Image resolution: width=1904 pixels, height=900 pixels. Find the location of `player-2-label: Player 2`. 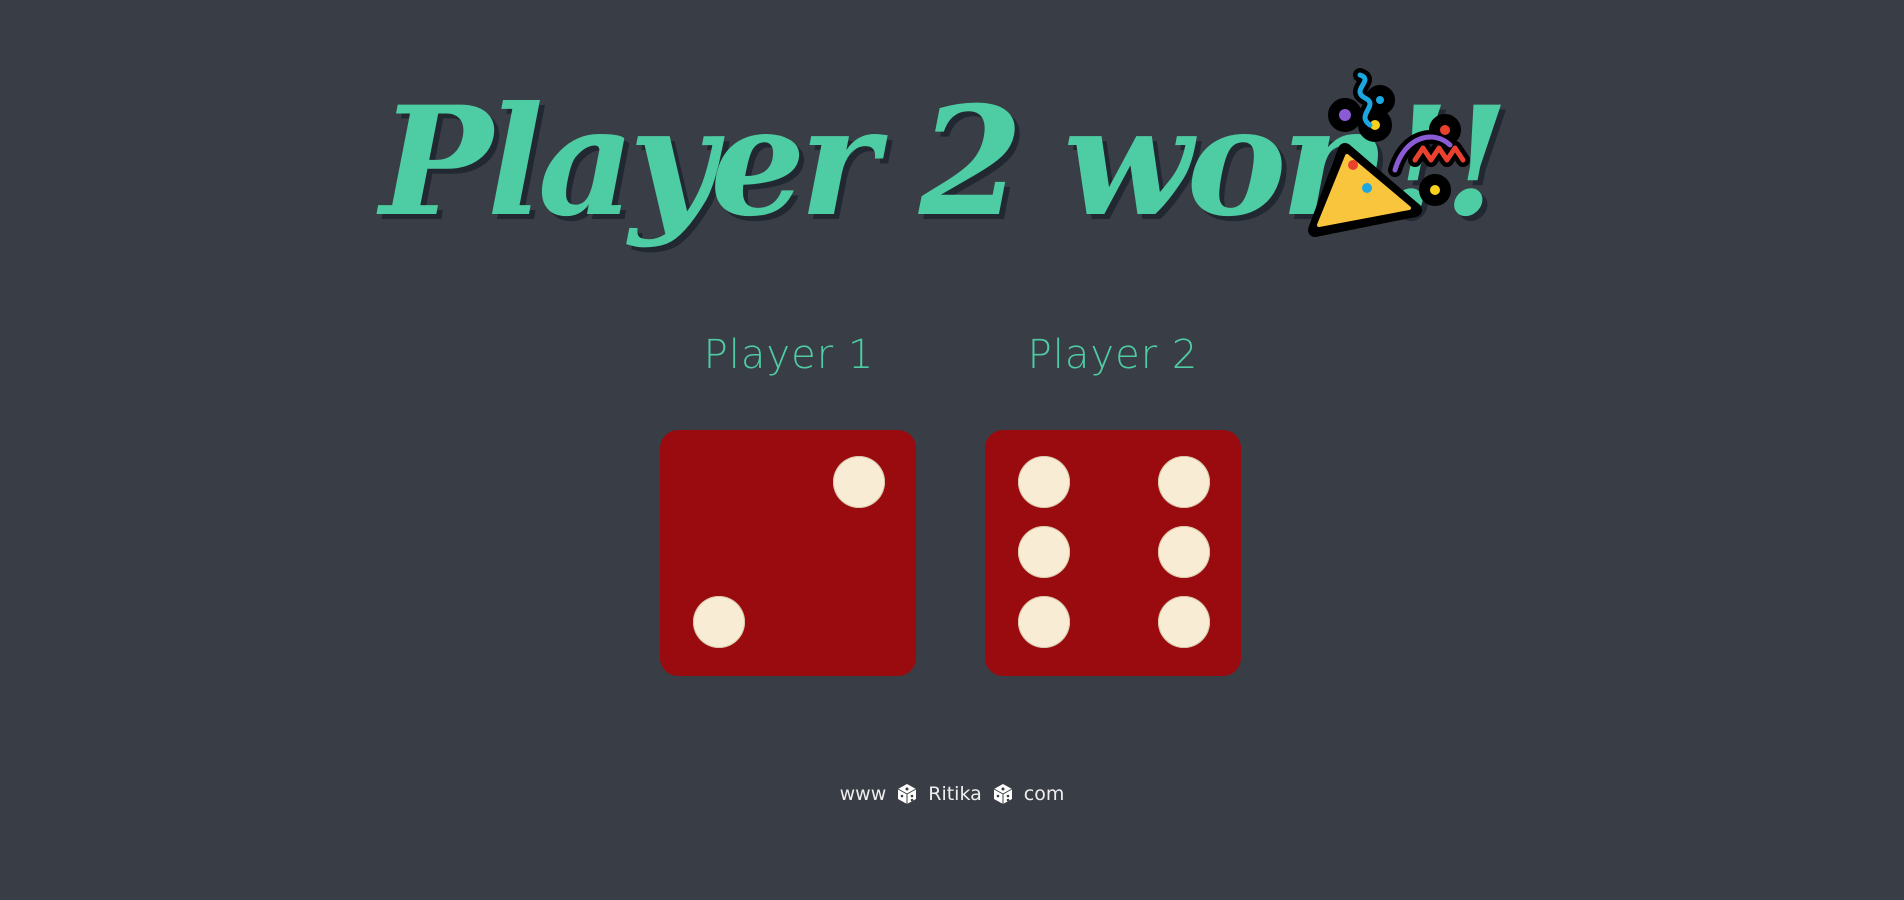

player-2-label: Player 2 is located at coordinates (1113, 355).